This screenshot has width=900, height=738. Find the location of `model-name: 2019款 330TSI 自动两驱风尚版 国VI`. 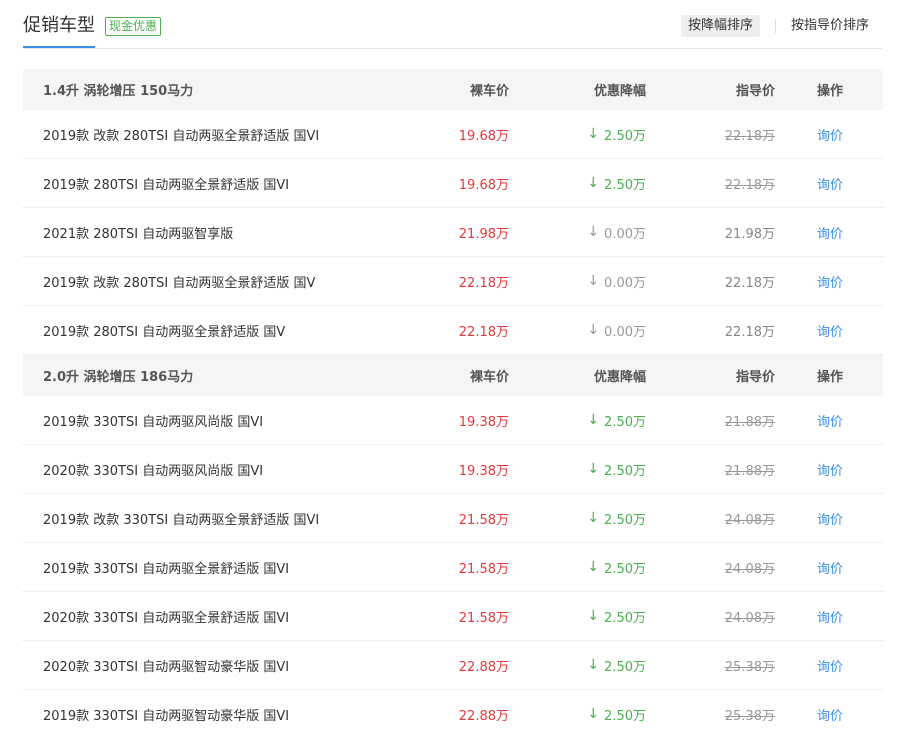

model-name: 2019款 330TSI 自动两驱风尚版 国VI is located at coordinates (153, 420).